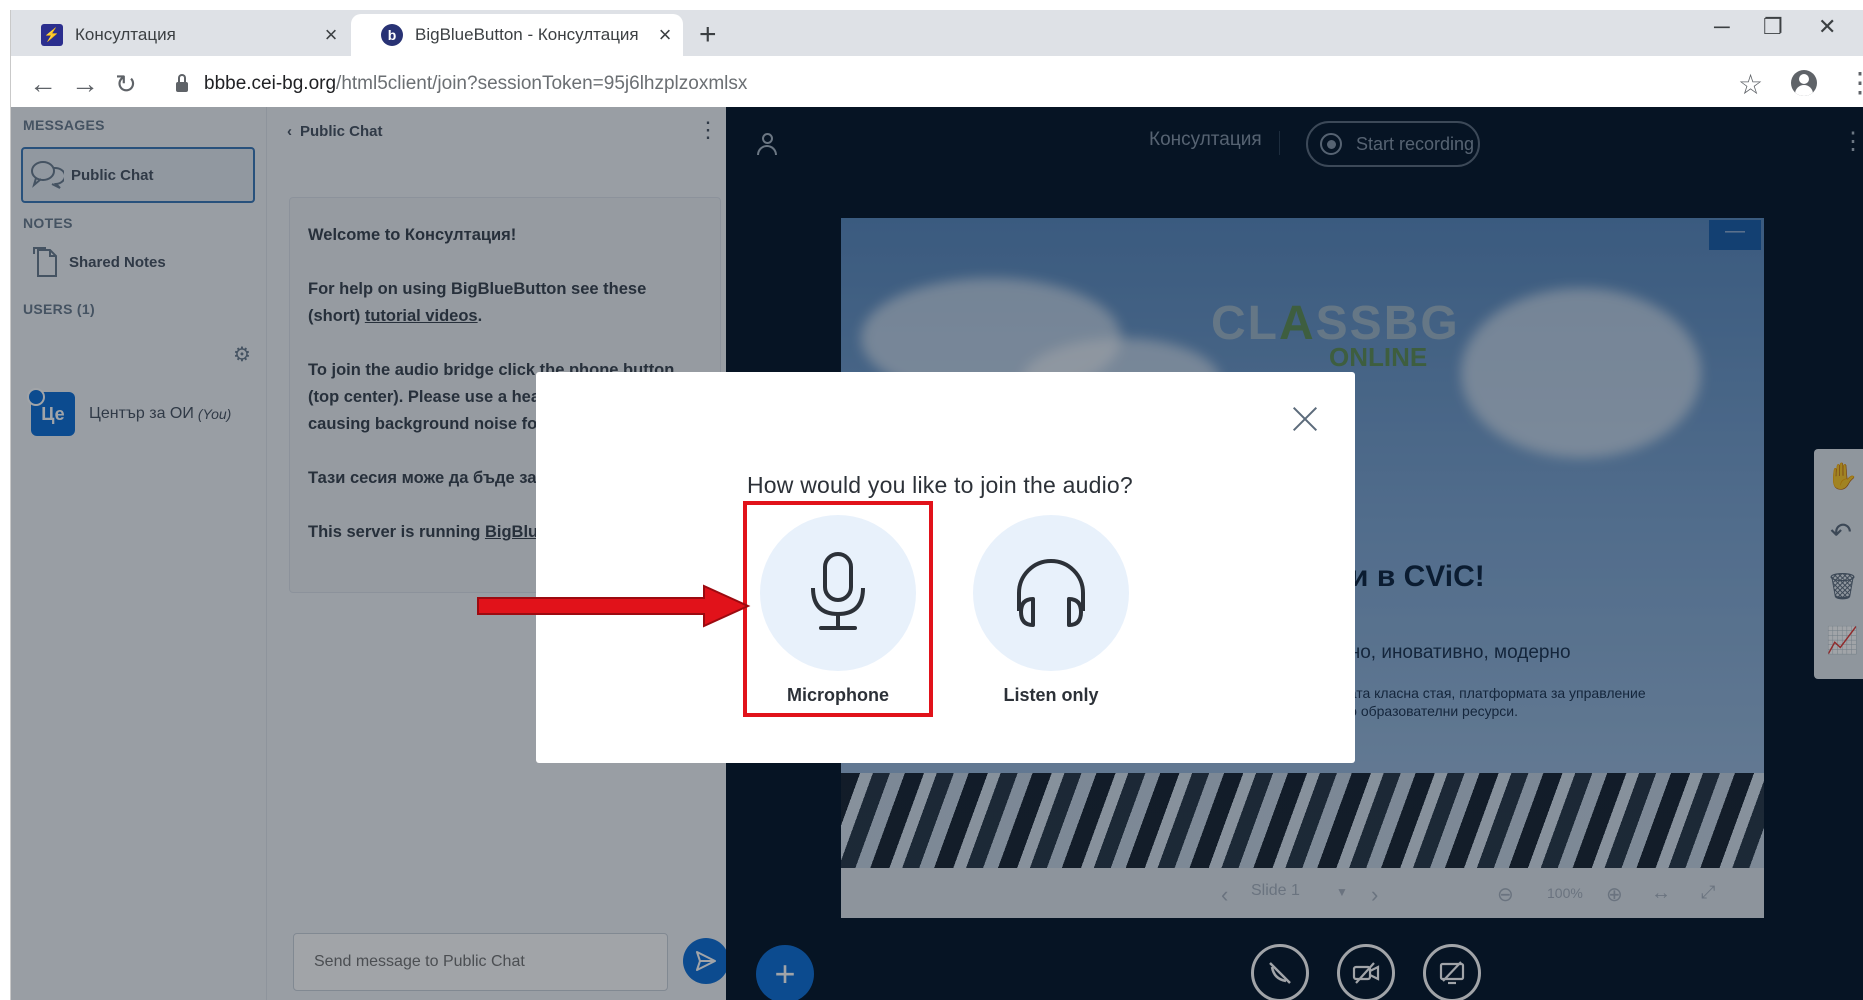 This screenshot has height=1000, width=1863. What do you see at coordinates (1750, 84) in the screenshot?
I see `star-icon: ☆` at bounding box center [1750, 84].